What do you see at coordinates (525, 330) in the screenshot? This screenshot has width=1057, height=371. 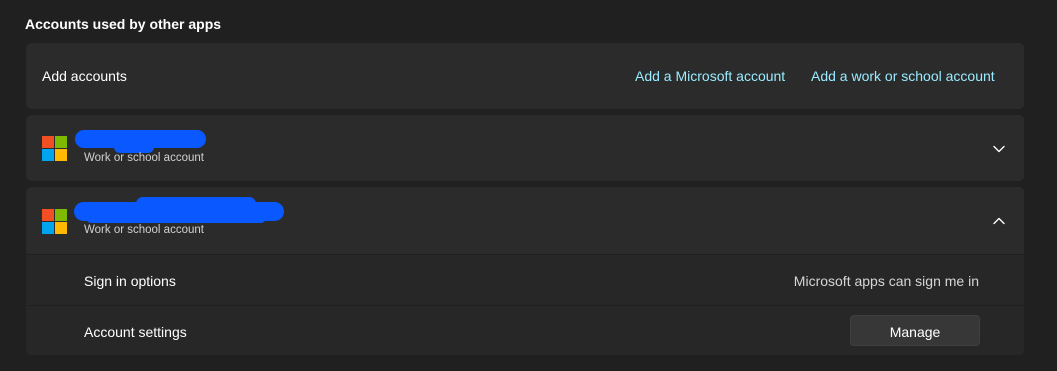 I see `account-settings-row: Account settings Manage` at bounding box center [525, 330].